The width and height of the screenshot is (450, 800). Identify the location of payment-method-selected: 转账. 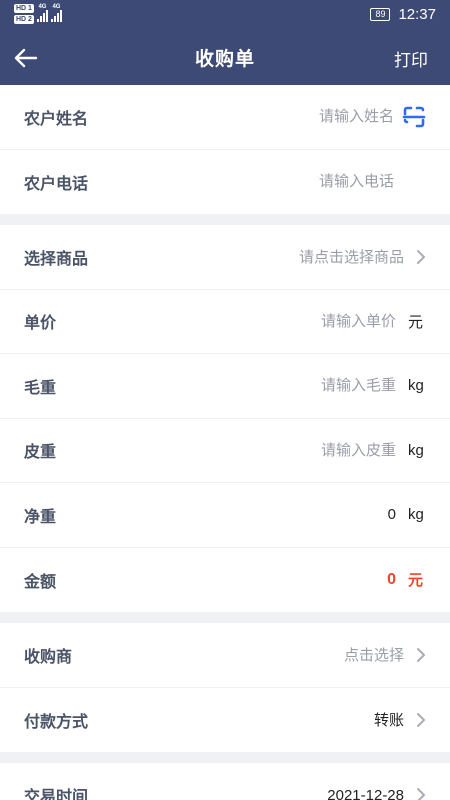
(388, 721).